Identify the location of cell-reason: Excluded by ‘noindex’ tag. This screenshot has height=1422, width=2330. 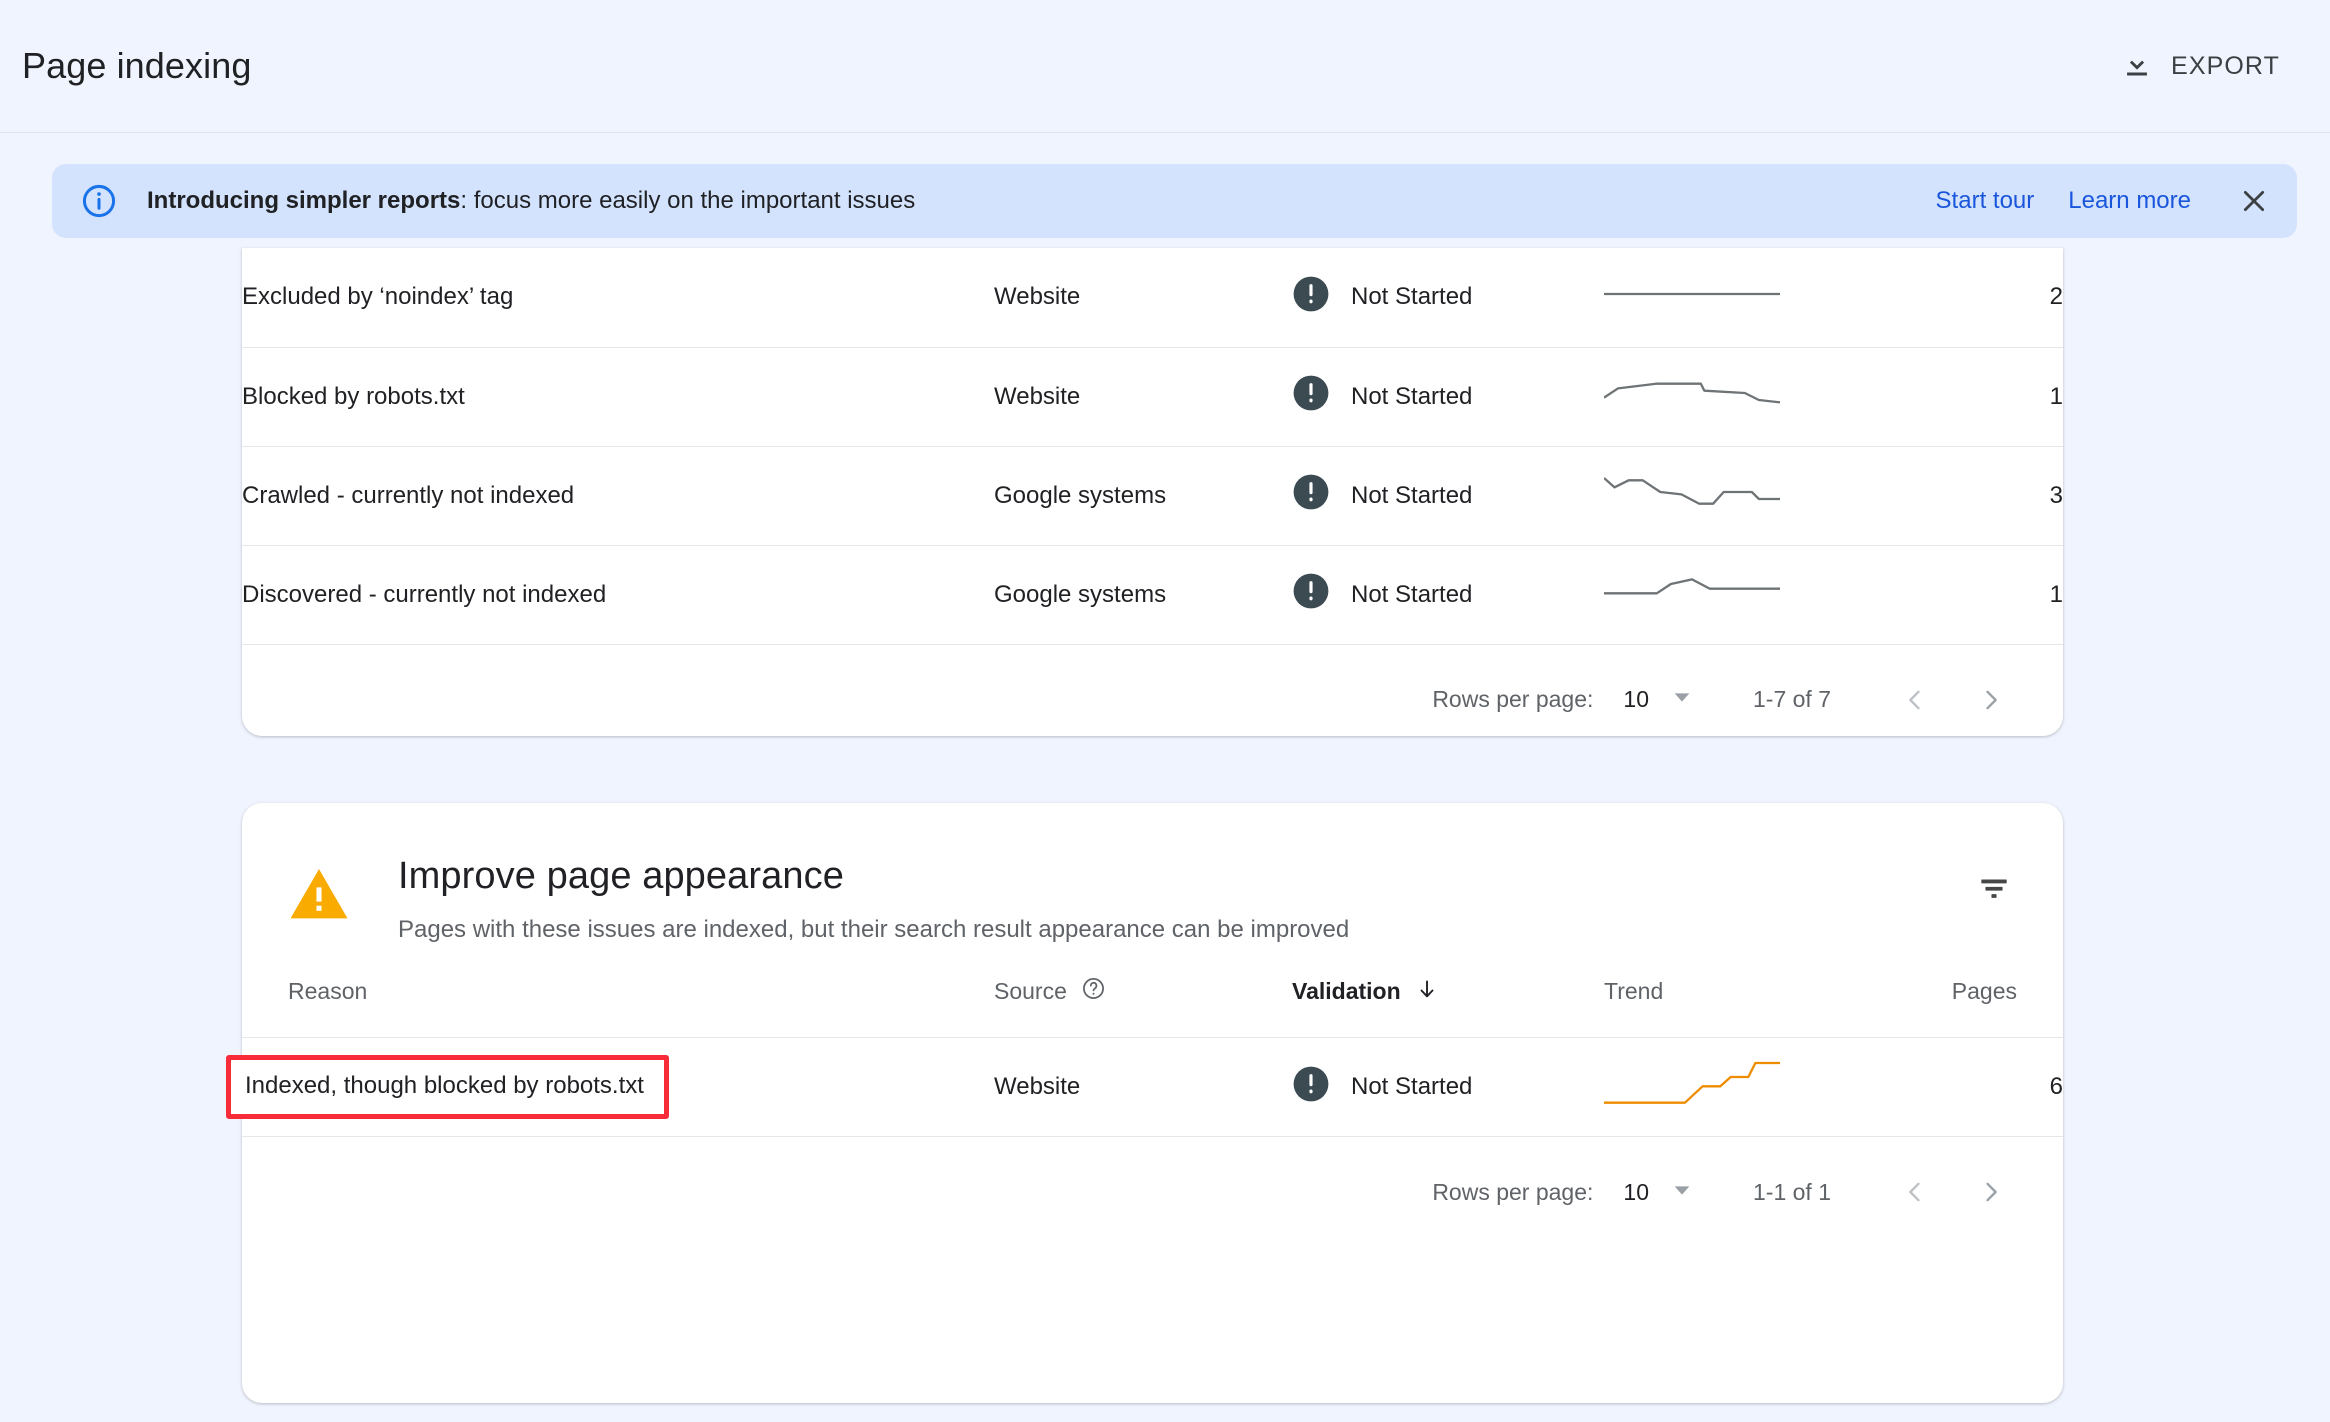
(618, 298).